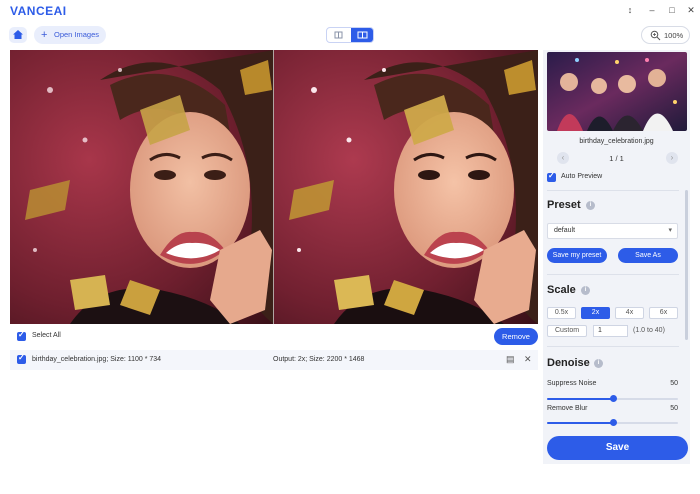  What do you see at coordinates (612, 231) in the screenshot?
I see `preset-select: default ▾` at bounding box center [612, 231].